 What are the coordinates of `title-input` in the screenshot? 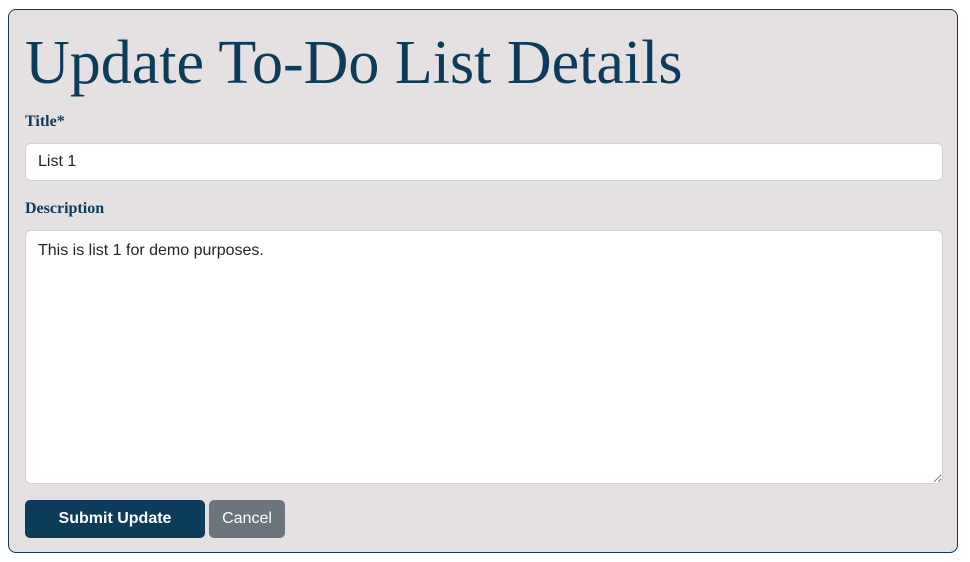 It's located at (484, 162).